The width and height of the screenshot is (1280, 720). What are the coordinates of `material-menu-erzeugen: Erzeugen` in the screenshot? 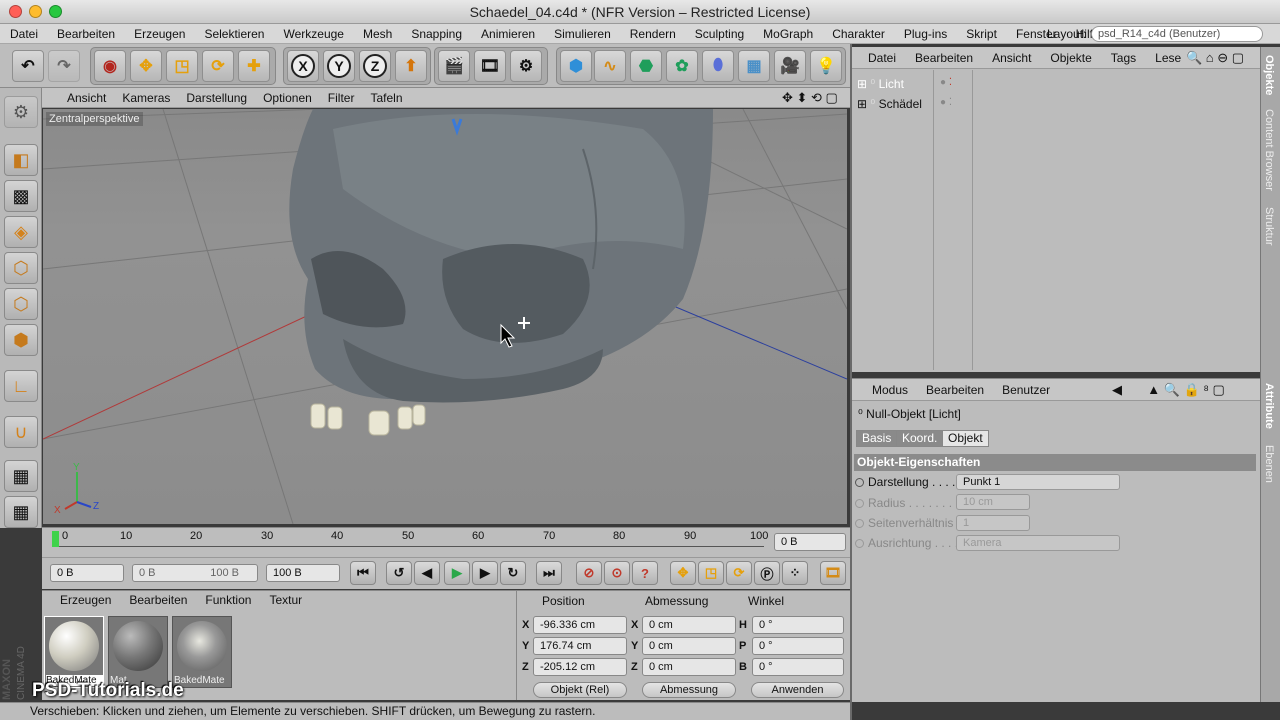 It's located at (84, 600).